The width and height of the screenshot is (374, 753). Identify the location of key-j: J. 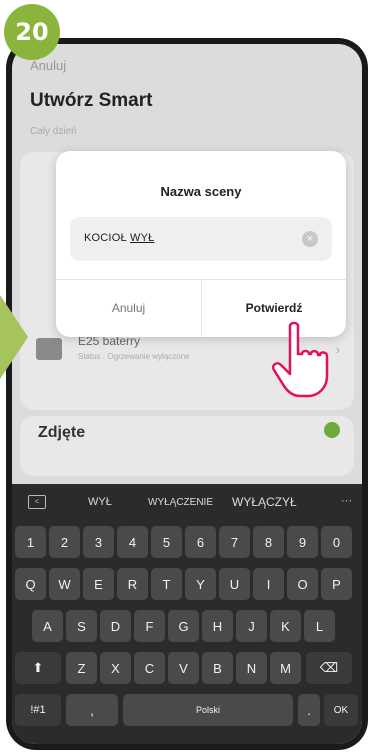
(251, 626).